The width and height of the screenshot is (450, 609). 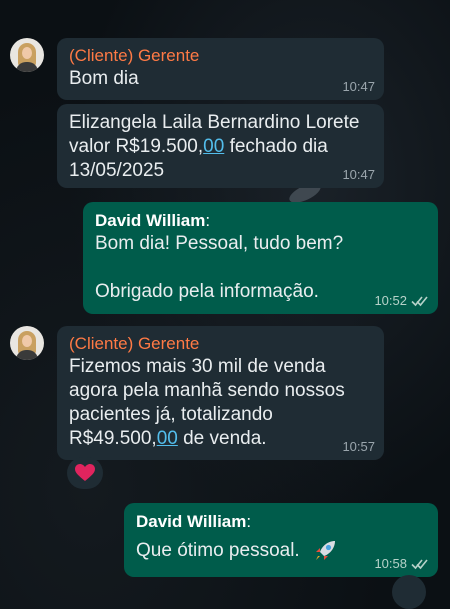 I want to click on message-fragment: de venda., so click(x=222, y=438).